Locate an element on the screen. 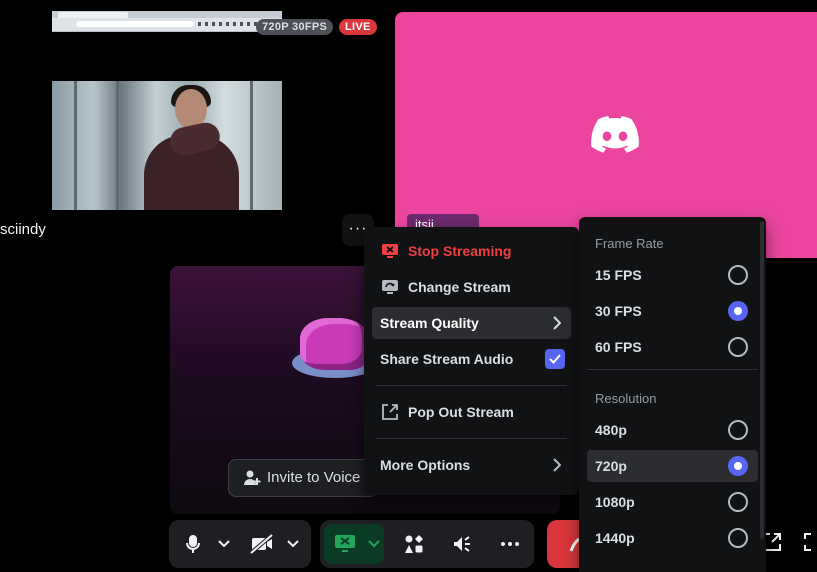 This screenshot has height=572, width=817. option-label: 15 FPS is located at coordinates (618, 275).